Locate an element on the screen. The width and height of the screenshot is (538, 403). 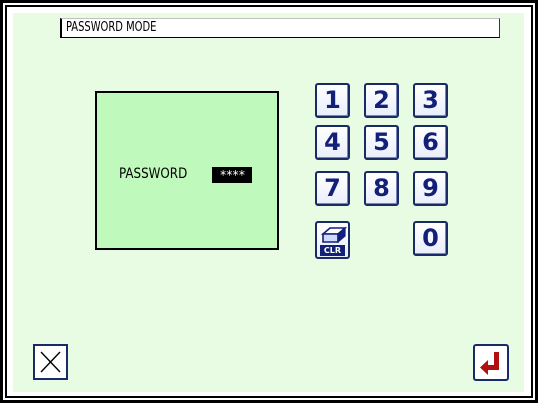
password-field: **** is located at coordinates (232, 175).